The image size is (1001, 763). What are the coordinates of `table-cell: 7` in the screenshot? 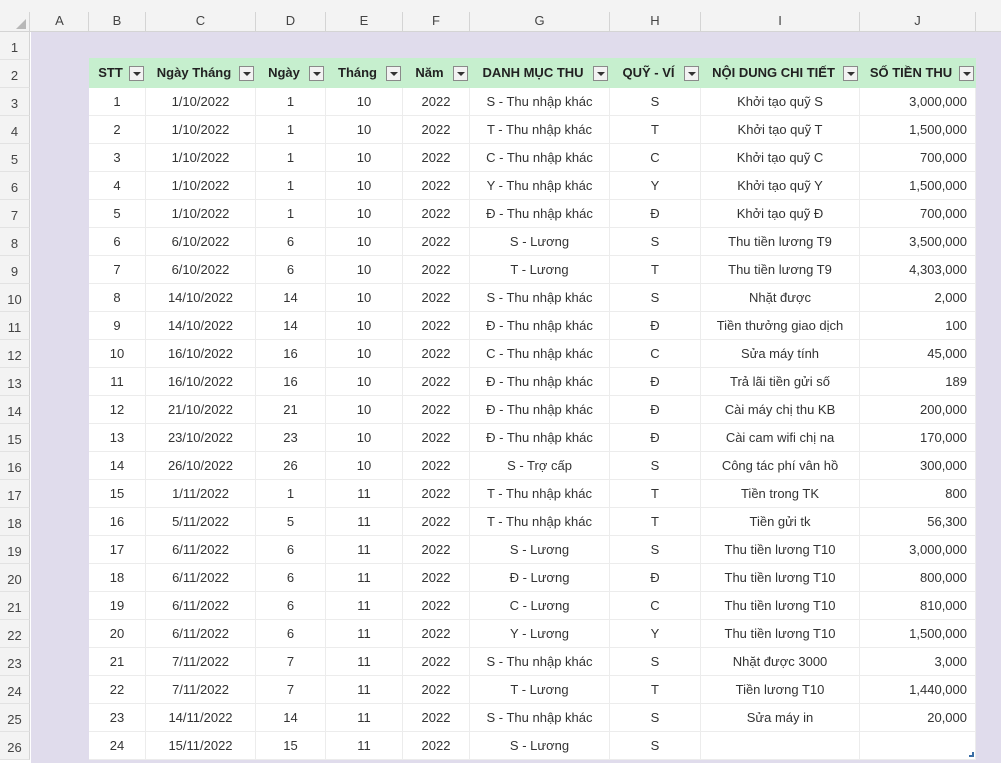 It's located at (117, 270).